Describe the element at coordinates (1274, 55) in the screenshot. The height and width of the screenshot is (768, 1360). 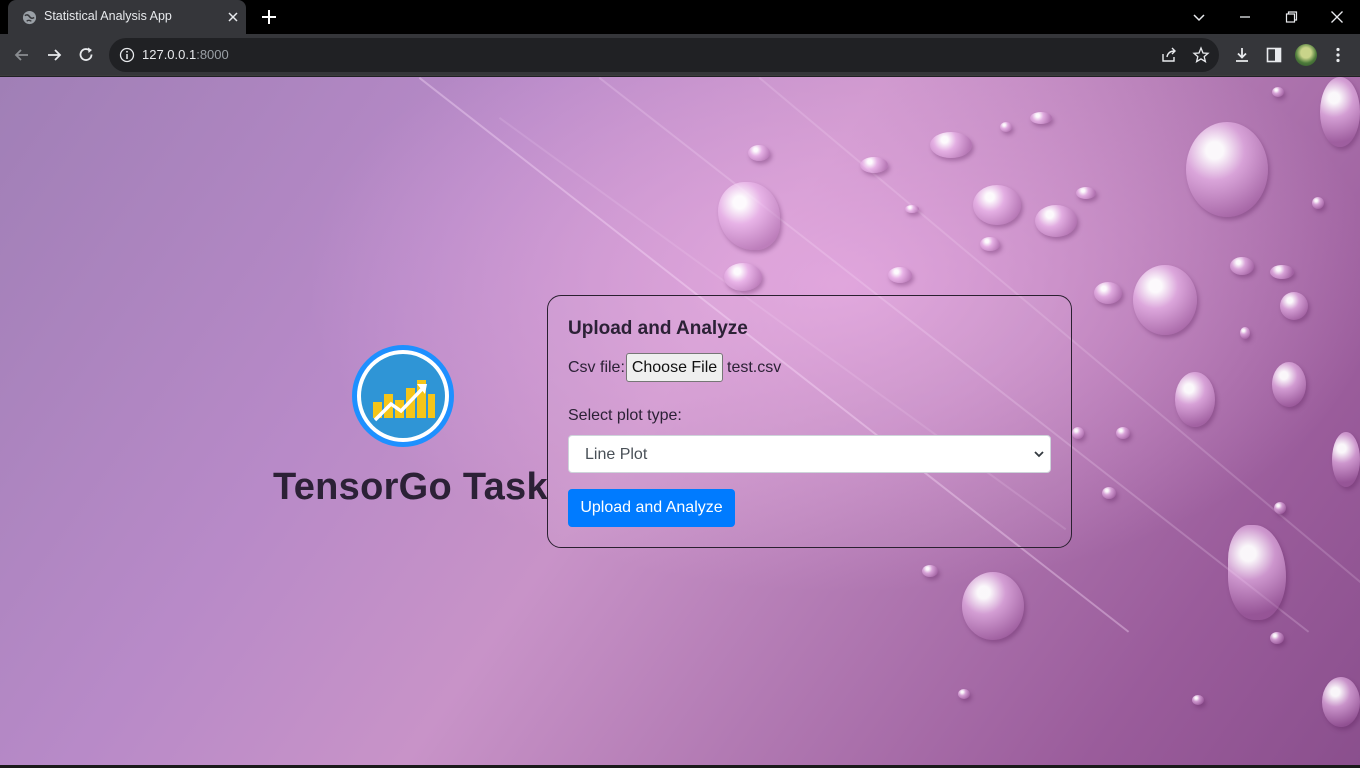
I see `side-panel-icon` at that location.